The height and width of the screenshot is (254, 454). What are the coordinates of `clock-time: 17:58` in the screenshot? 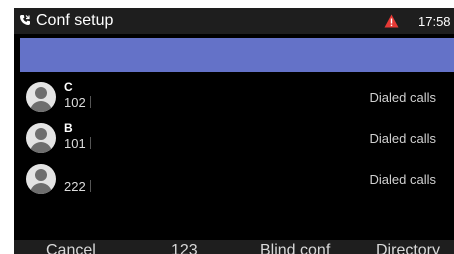 It's located at (434, 21).